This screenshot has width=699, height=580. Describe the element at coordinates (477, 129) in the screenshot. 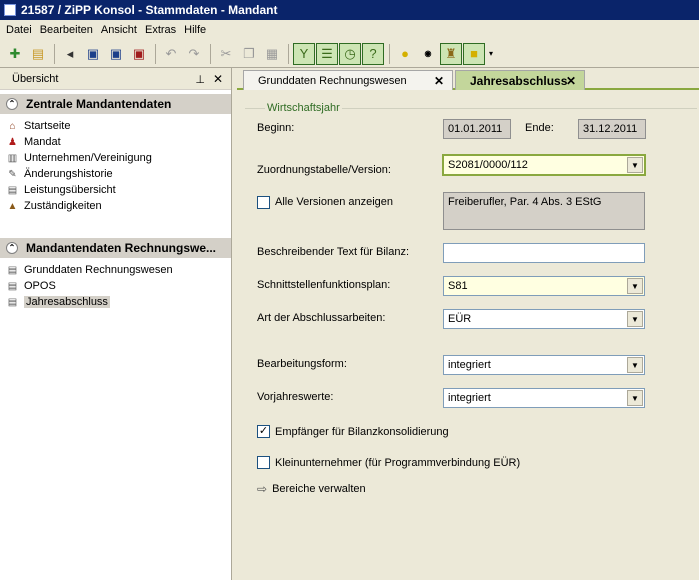

I see `beginn-field: 01.01.2011` at that location.